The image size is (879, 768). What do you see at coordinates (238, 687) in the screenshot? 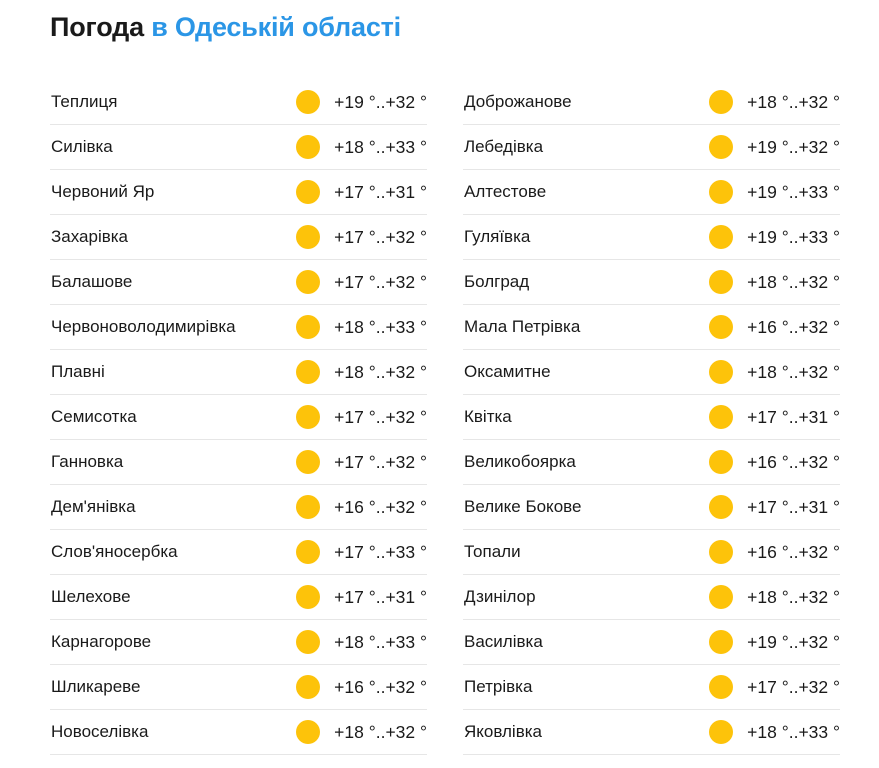
I see `city-weather-row: Шликареве +16 °..+32 °` at bounding box center [238, 687].